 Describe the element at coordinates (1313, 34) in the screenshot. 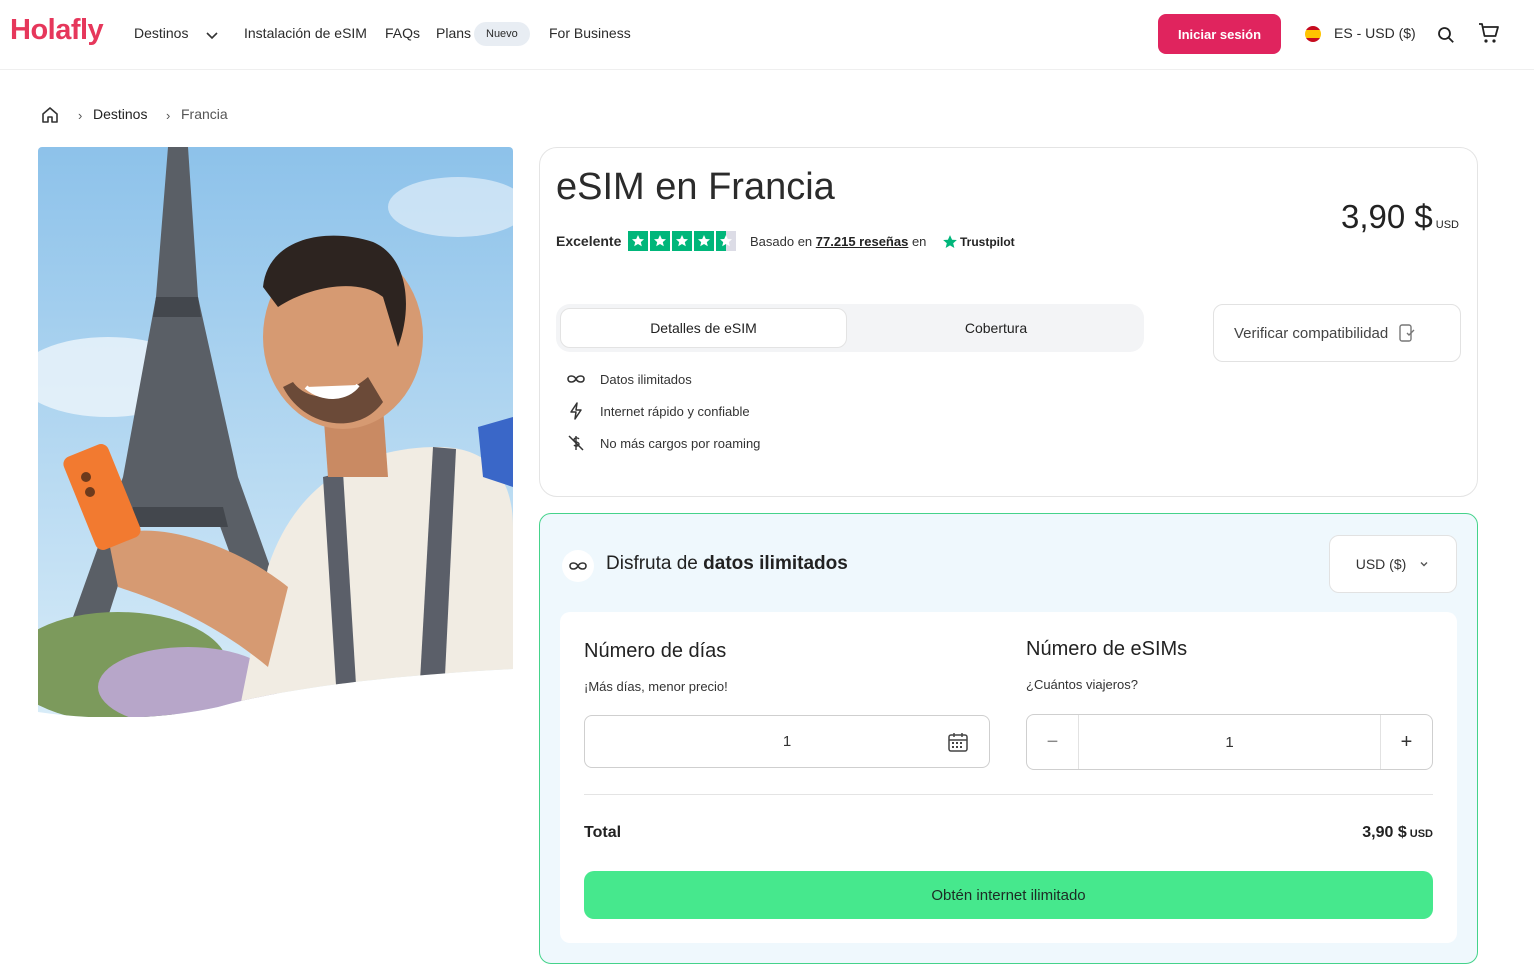

I see `spain-flag-icon` at that location.